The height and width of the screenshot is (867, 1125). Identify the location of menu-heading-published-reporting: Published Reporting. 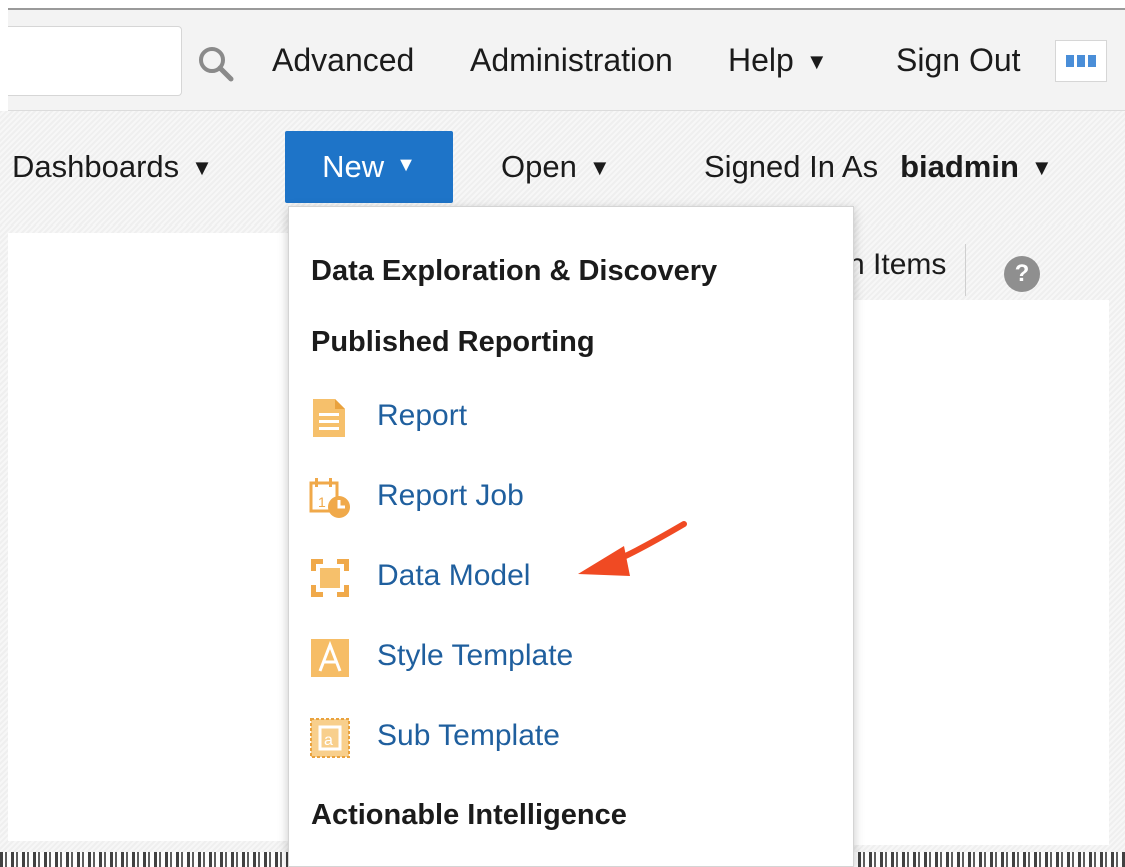
(453, 342).